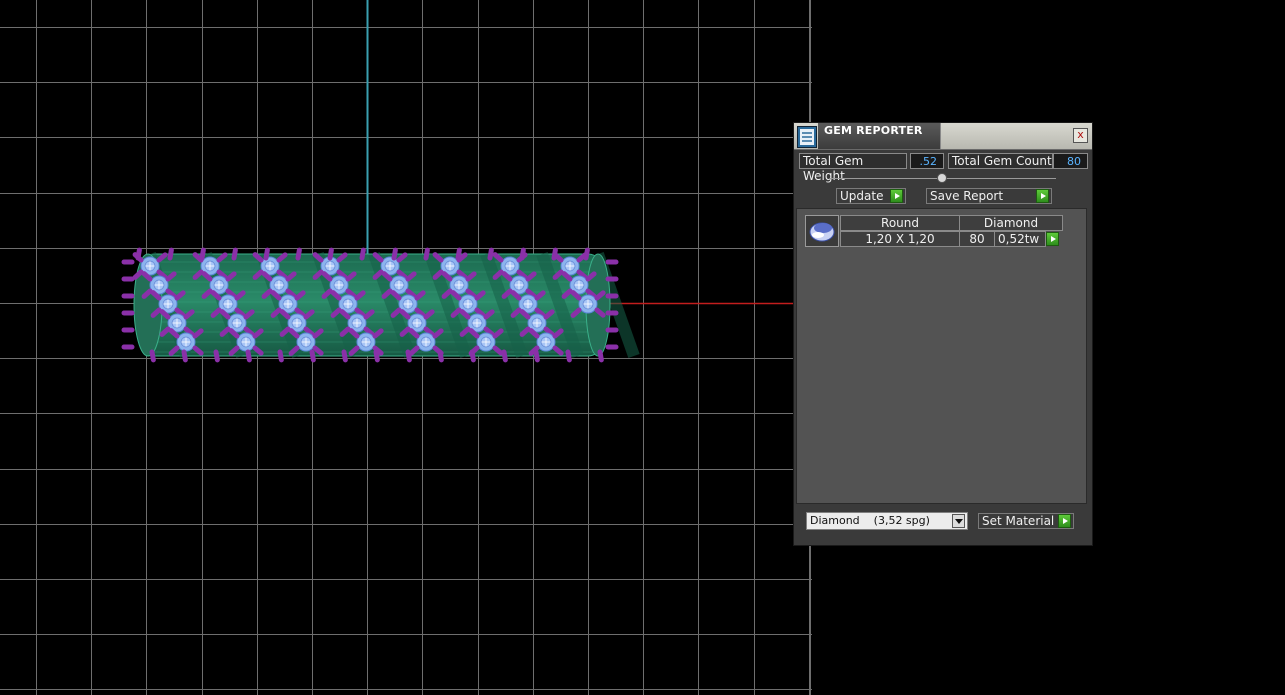 This screenshot has height=695, width=1285. What do you see at coordinates (870, 520) in the screenshot?
I see `material-select-value: Diamond (3,52 spg)` at bounding box center [870, 520].